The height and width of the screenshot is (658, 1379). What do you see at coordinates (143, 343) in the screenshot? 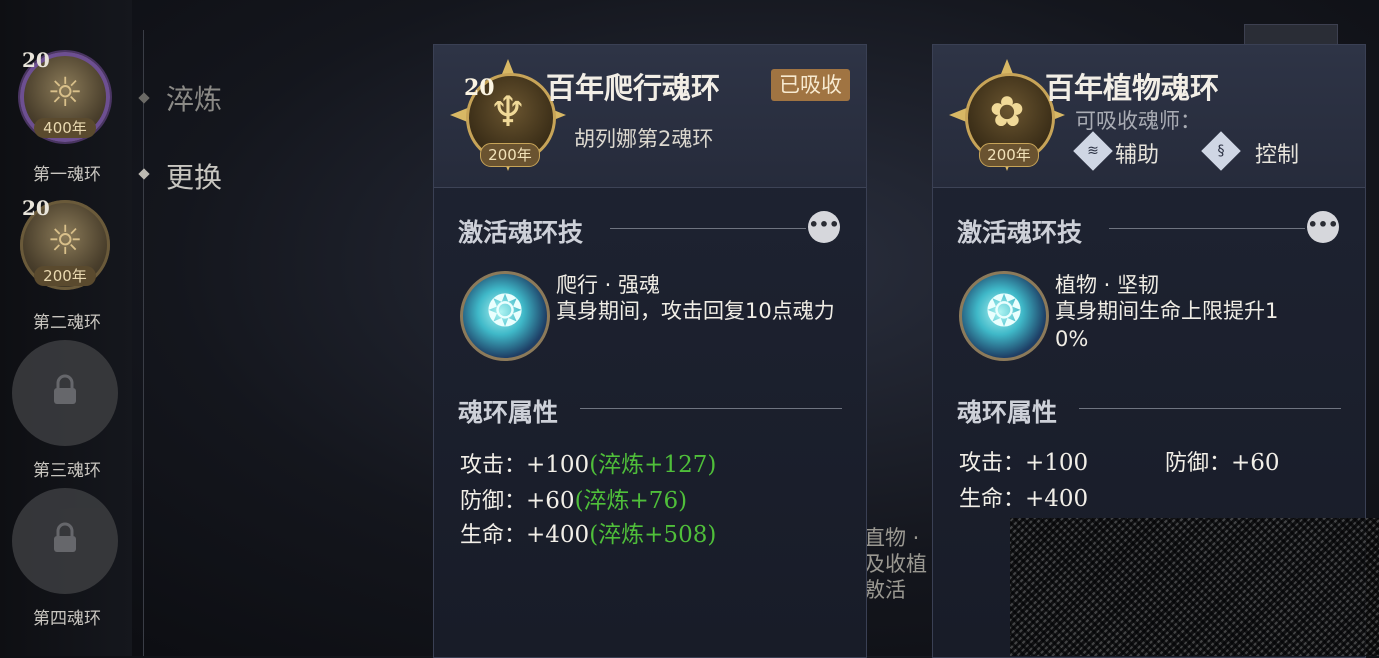
I see `sidebar-divider` at bounding box center [143, 343].